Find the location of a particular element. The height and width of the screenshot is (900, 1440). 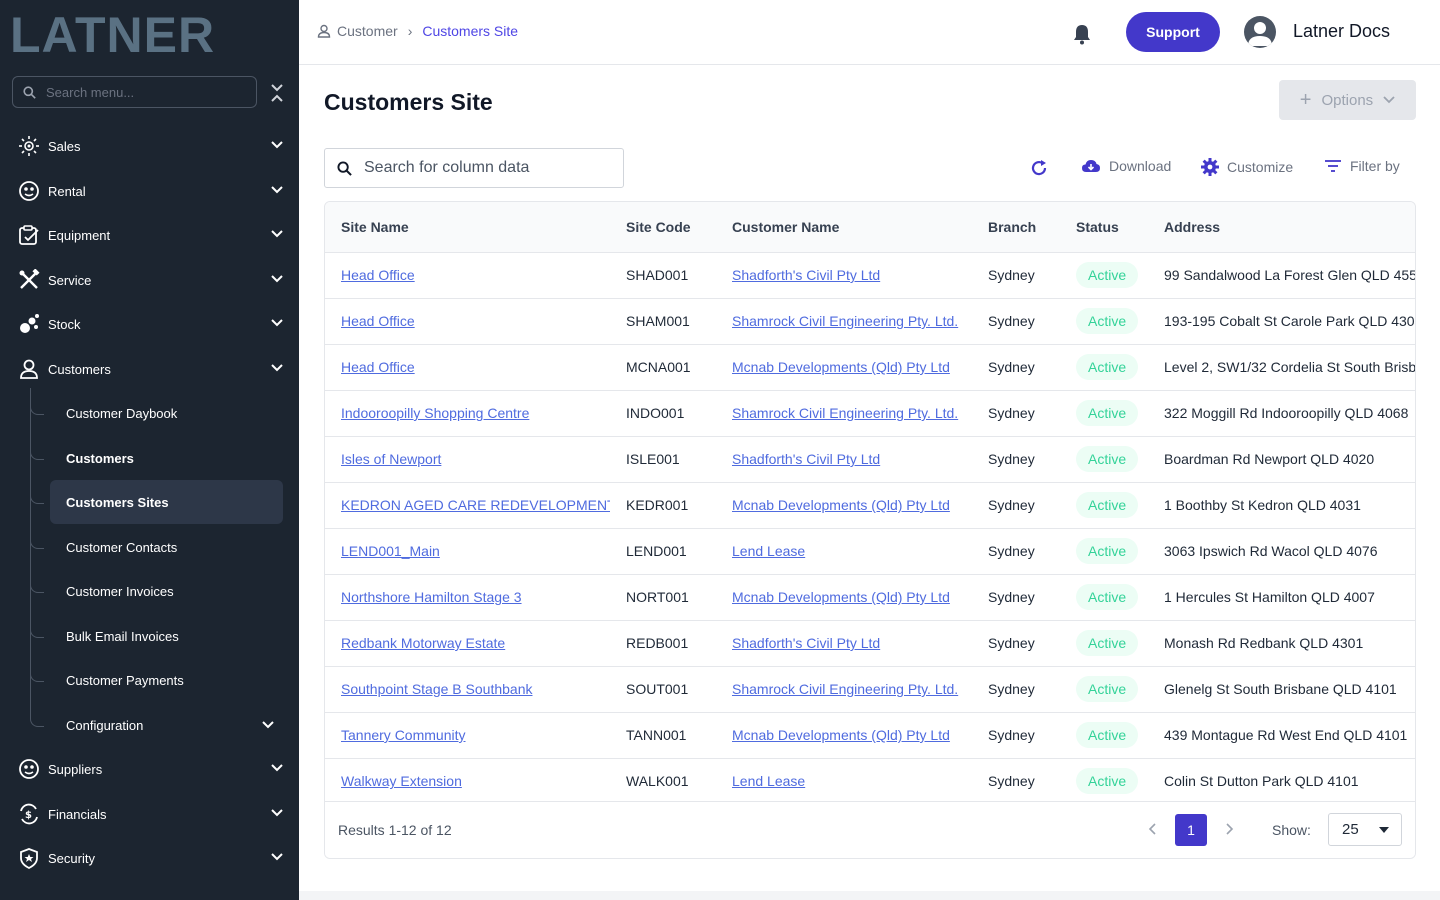

site-name-link: KEDRON AGED CARE REDEVELOPMENT is located at coordinates (475, 505).